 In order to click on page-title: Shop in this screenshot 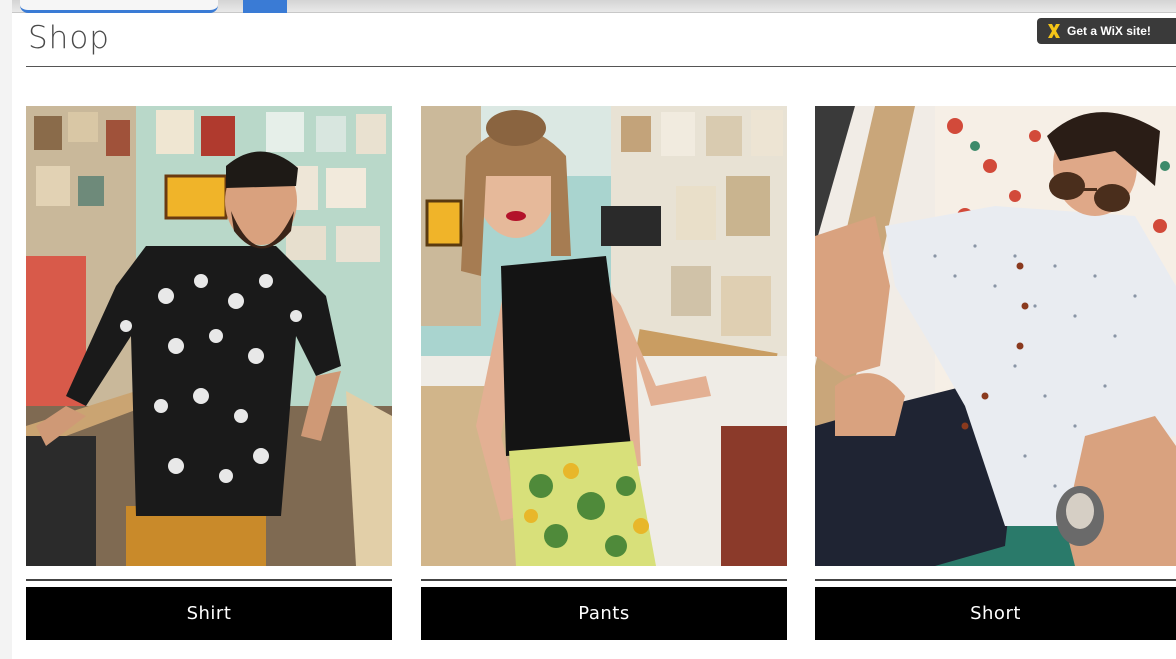, I will do `click(69, 38)`.